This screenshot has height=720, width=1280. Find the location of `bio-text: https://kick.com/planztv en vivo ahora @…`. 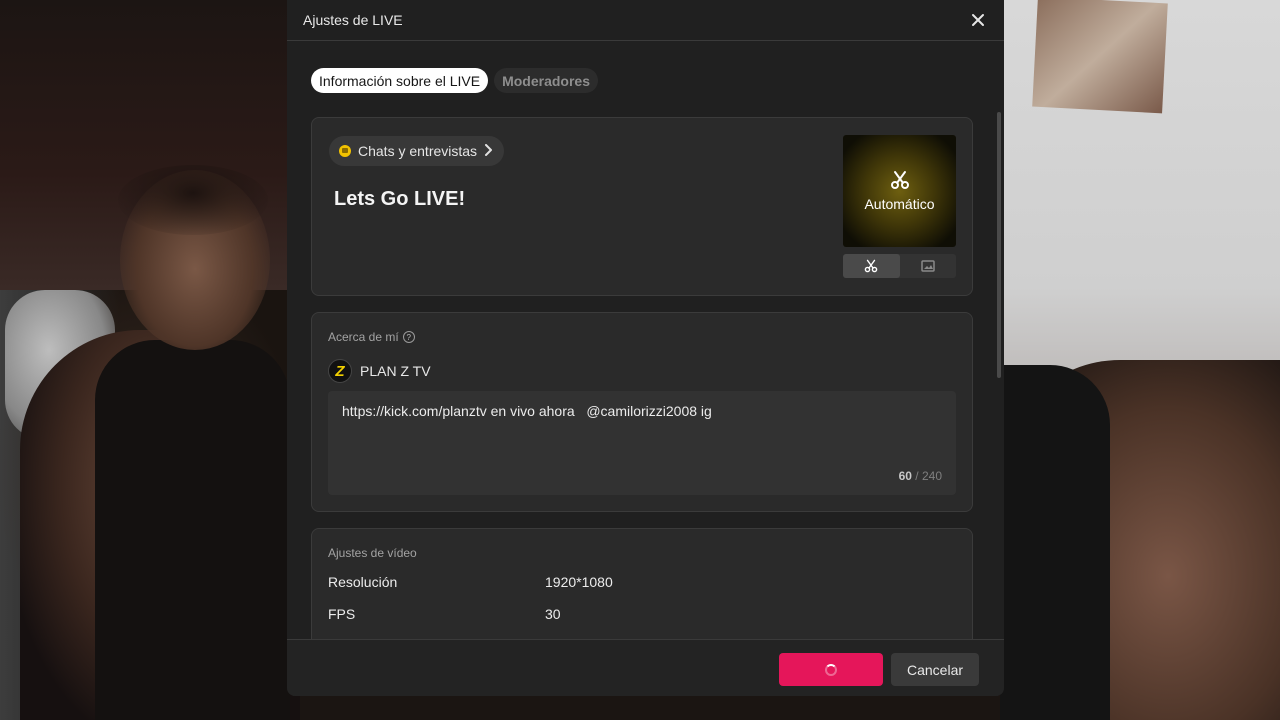

bio-text: https://kick.com/planztv en vivo ahora @… is located at coordinates (527, 411).